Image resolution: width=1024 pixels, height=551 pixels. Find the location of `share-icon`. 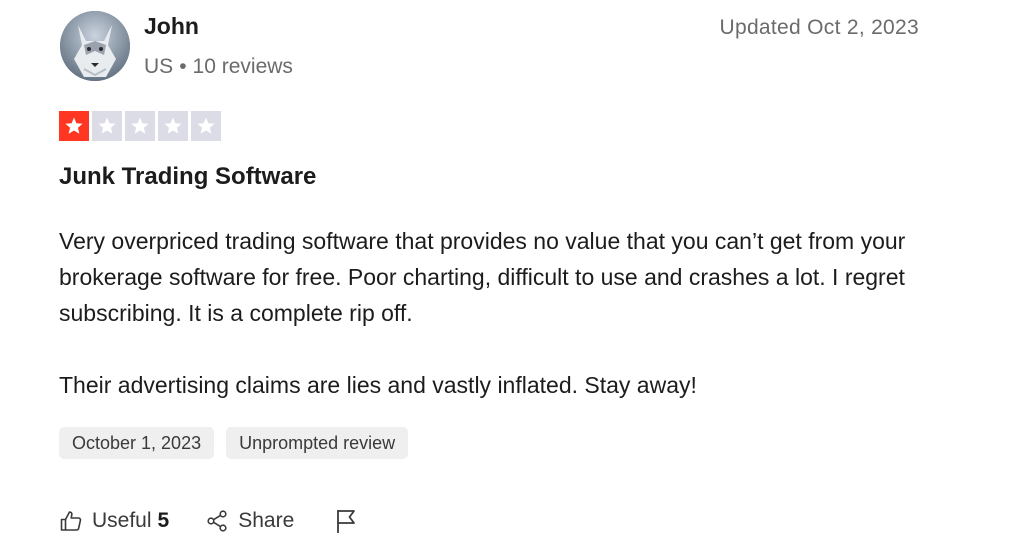

share-icon is located at coordinates (217, 521).